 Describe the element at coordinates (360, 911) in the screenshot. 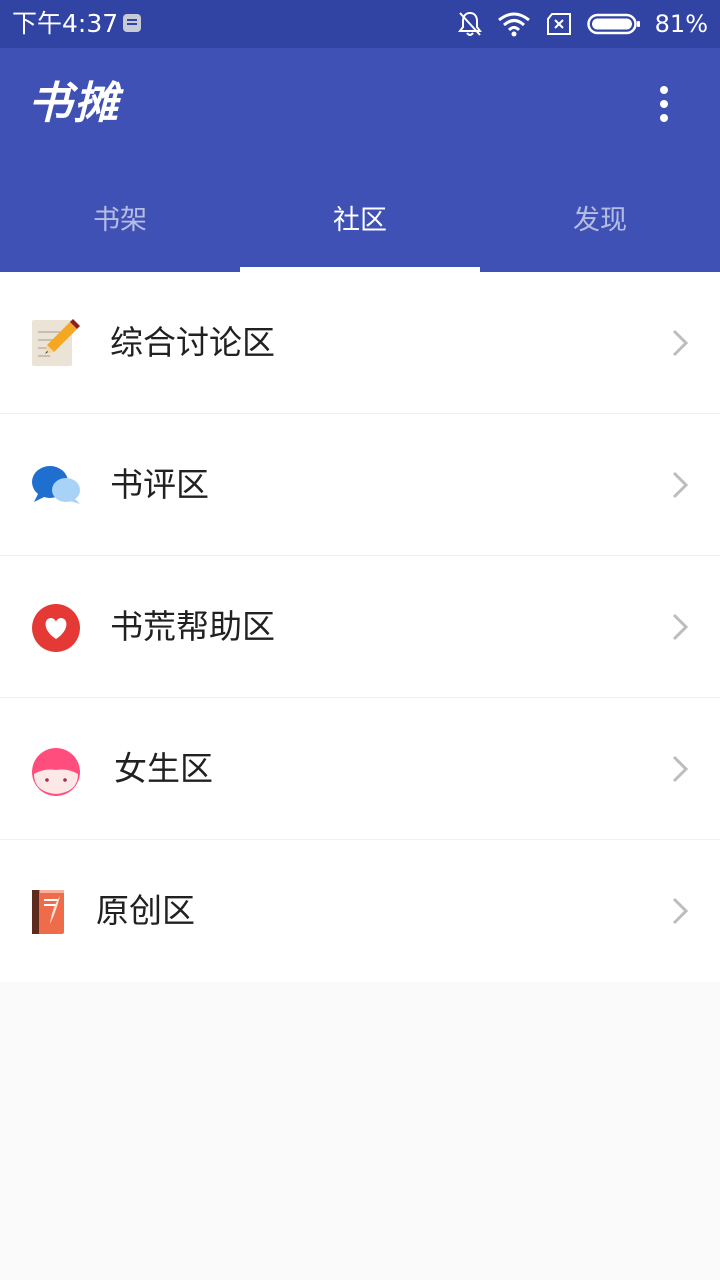

I see `list-item-original-works: 原创区` at that location.